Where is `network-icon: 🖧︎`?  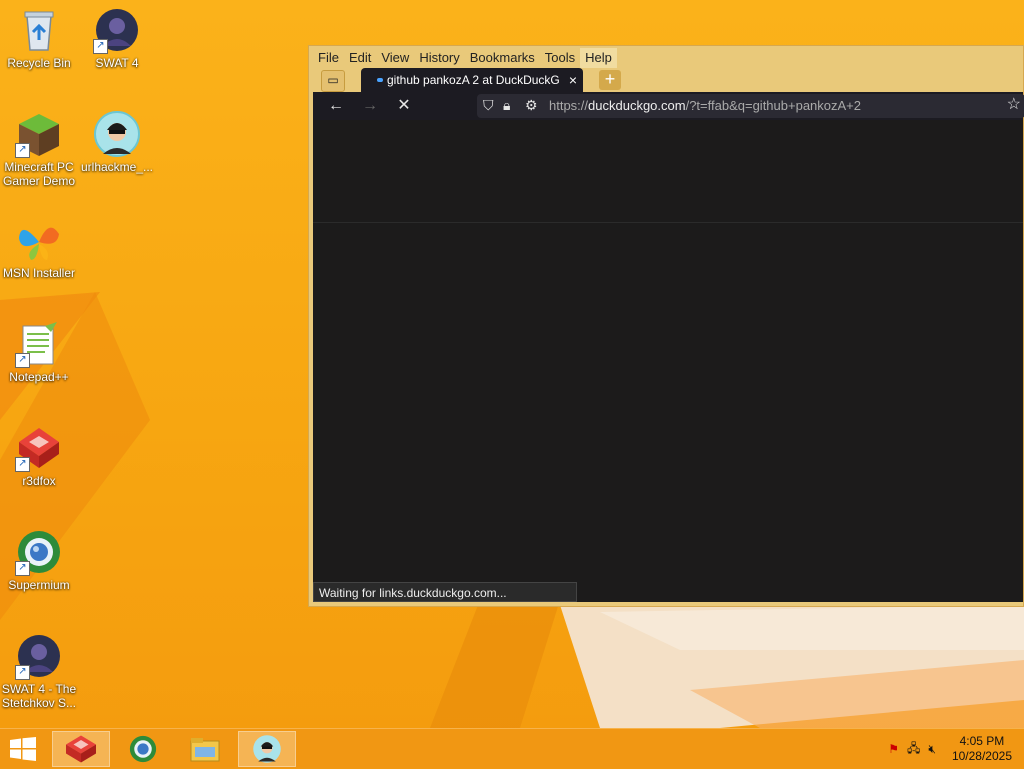
network-icon: 🖧︎ is located at coordinates (913, 749).